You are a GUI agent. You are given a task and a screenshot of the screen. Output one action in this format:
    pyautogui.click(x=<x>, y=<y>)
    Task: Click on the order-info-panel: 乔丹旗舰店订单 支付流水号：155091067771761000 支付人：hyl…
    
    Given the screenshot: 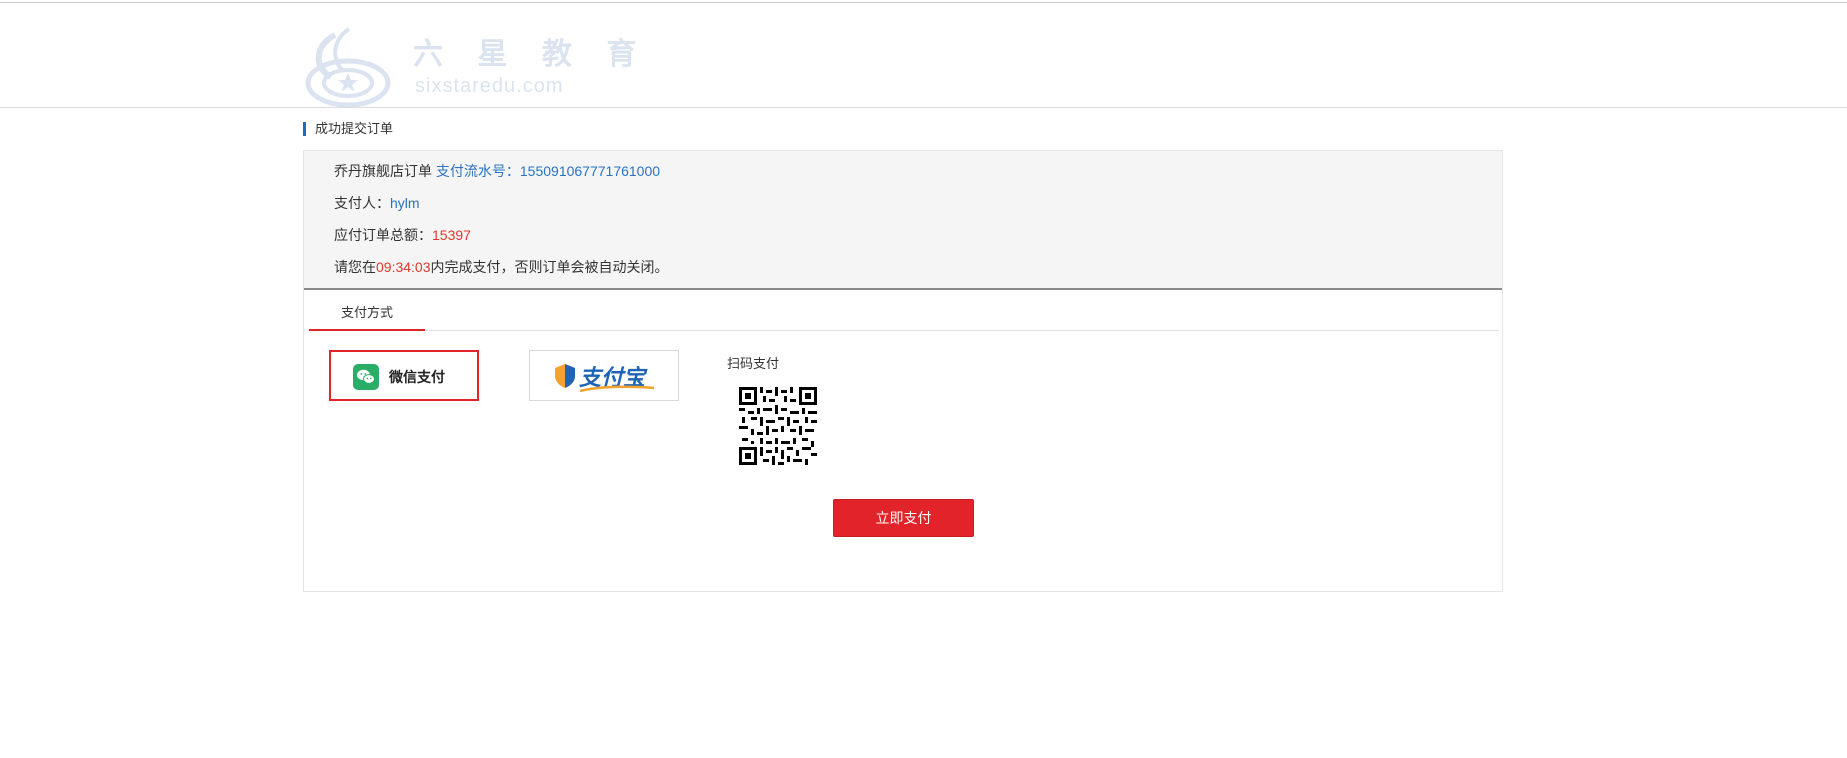 What is the action you would take?
    pyautogui.click(x=903, y=220)
    